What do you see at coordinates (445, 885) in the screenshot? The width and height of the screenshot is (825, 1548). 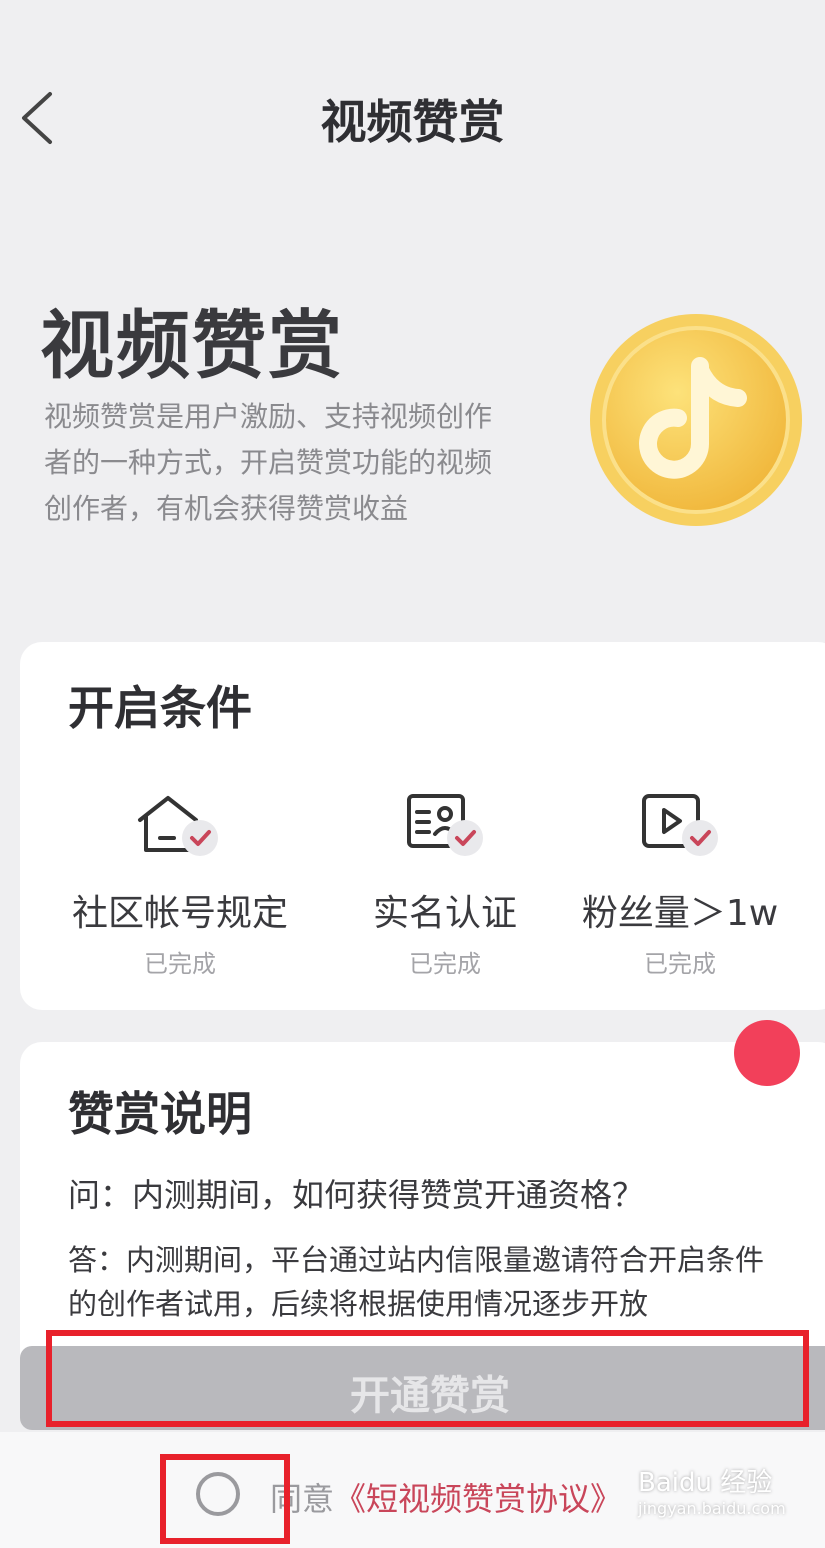 I see `condition-item-realname: 实名认证 已完成` at bounding box center [445, 885].